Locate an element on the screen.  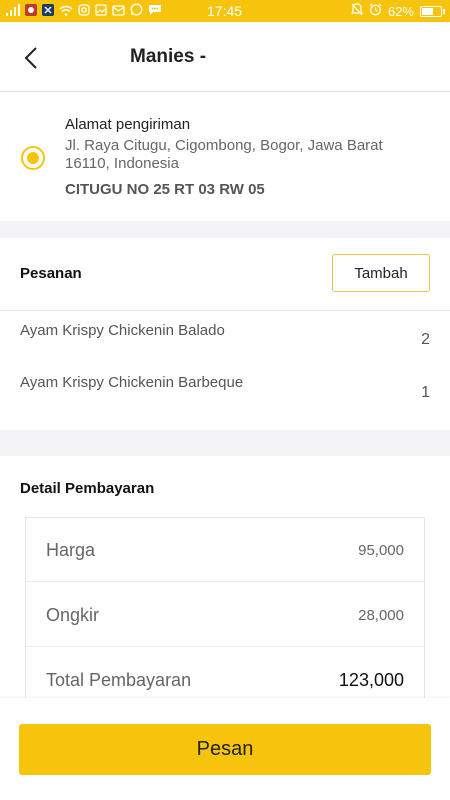
mail-icon is located at coordinates (118, 12).